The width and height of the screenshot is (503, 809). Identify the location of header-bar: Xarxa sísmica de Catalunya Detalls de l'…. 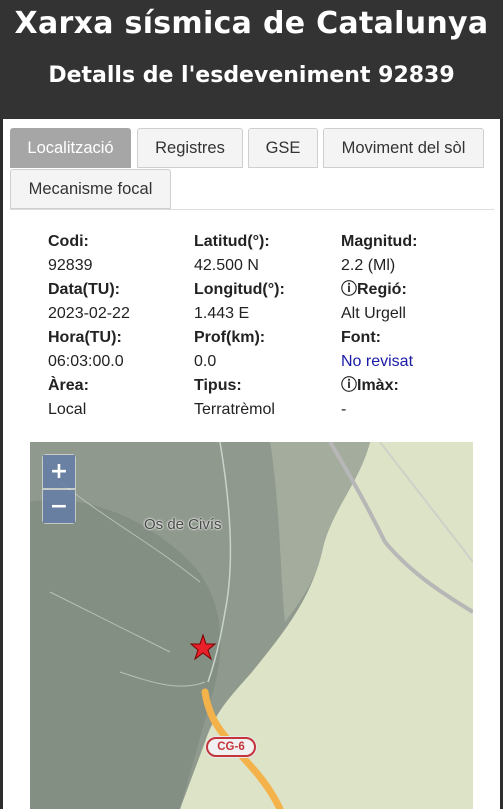
(251, 59).